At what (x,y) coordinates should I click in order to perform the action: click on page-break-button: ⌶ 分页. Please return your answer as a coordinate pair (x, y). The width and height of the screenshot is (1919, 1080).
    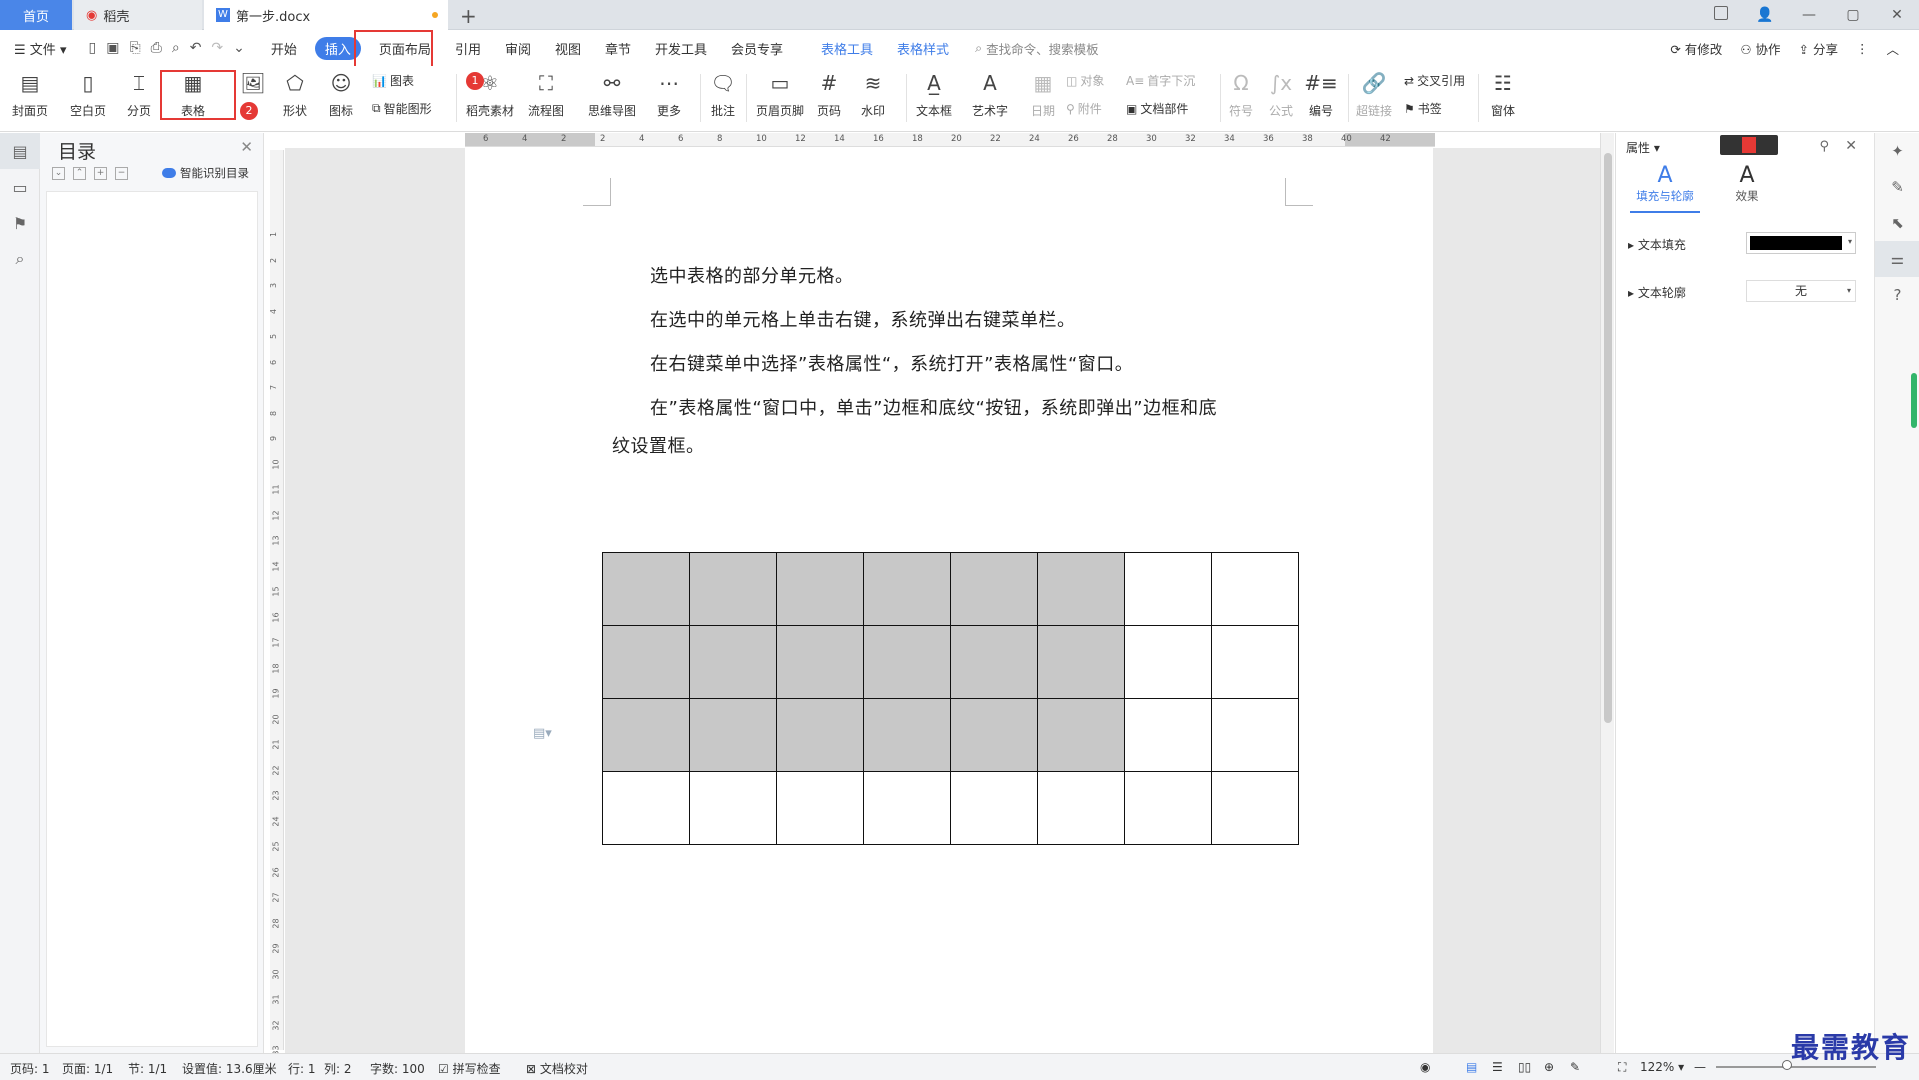
    Looking at the image, I should click on (139, 94).